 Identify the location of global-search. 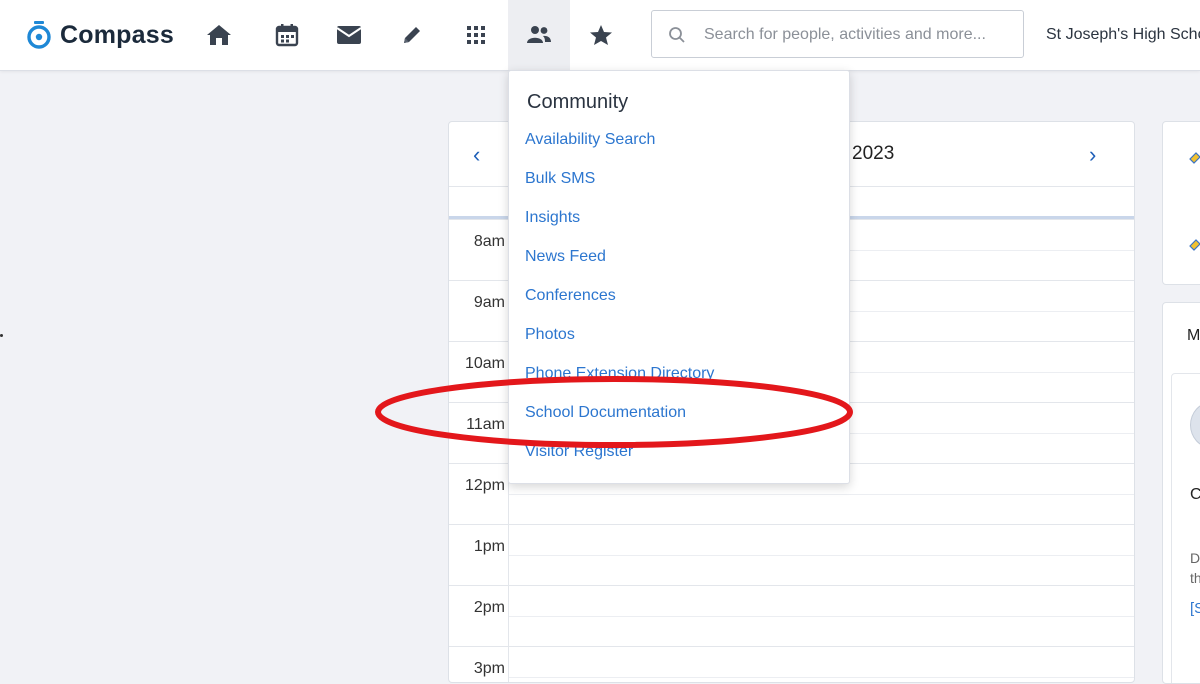
(837, 34).